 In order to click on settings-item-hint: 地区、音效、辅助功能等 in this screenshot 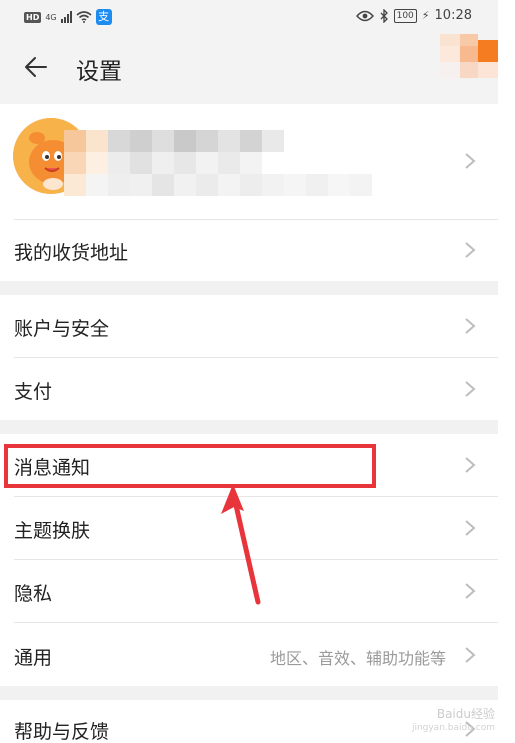, I will do `click(357, 658)`.